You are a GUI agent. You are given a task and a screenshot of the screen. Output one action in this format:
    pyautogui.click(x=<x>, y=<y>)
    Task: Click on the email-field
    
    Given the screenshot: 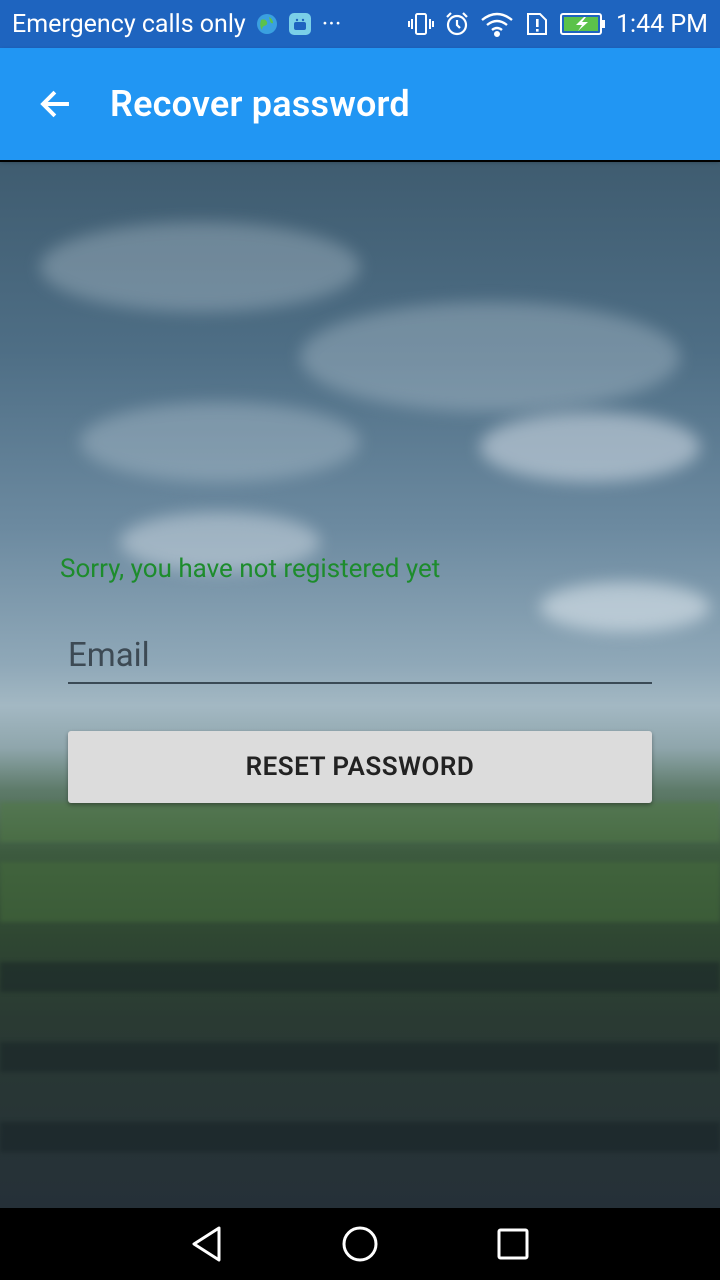 What is the action you would take?
    pyautogui.click(x=360, y=656)
    